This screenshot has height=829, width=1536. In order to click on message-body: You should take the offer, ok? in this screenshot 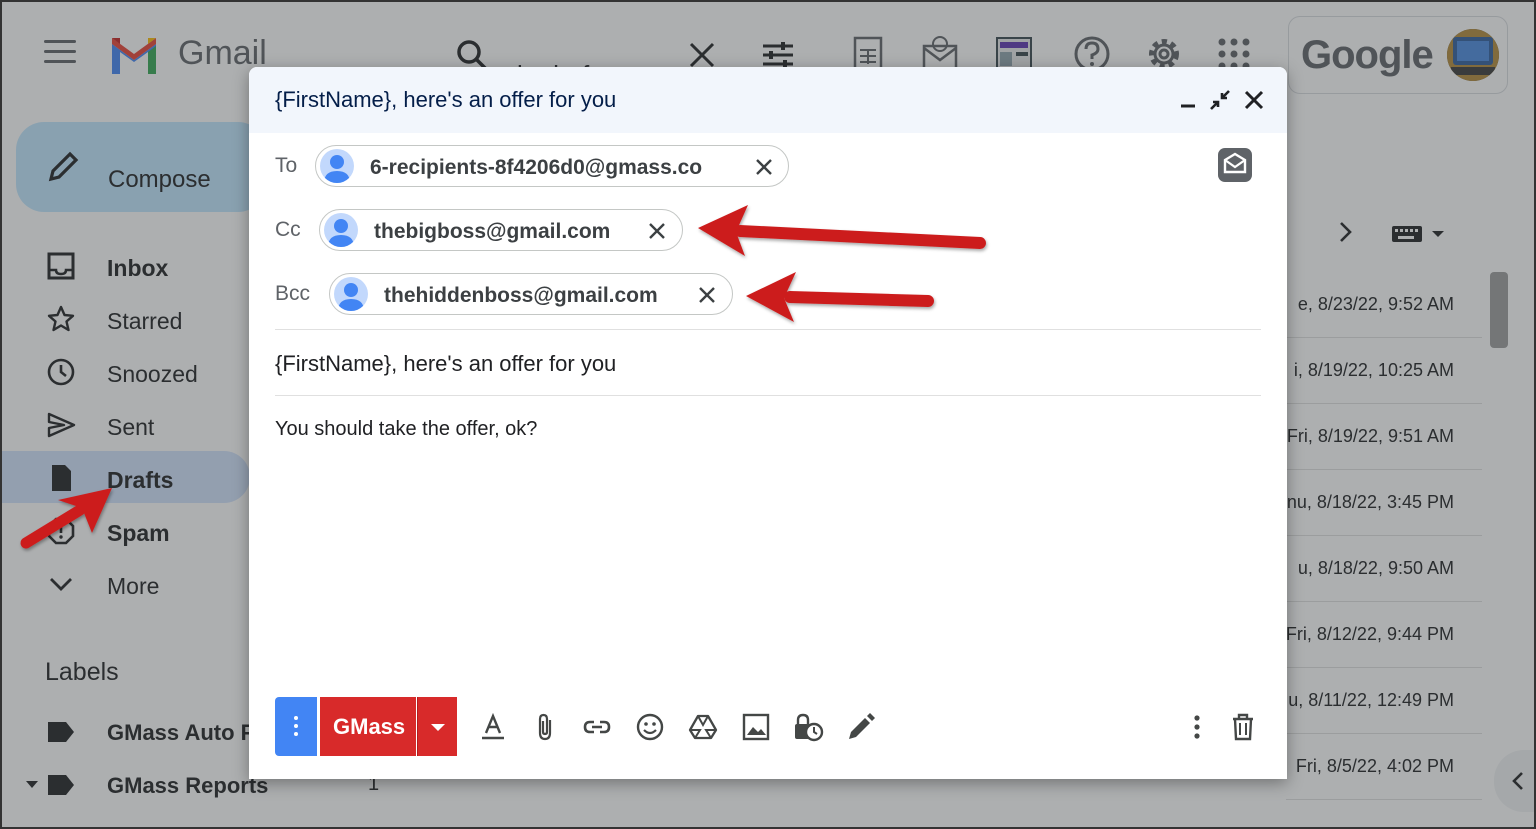, I will do `click(406, 429)`.